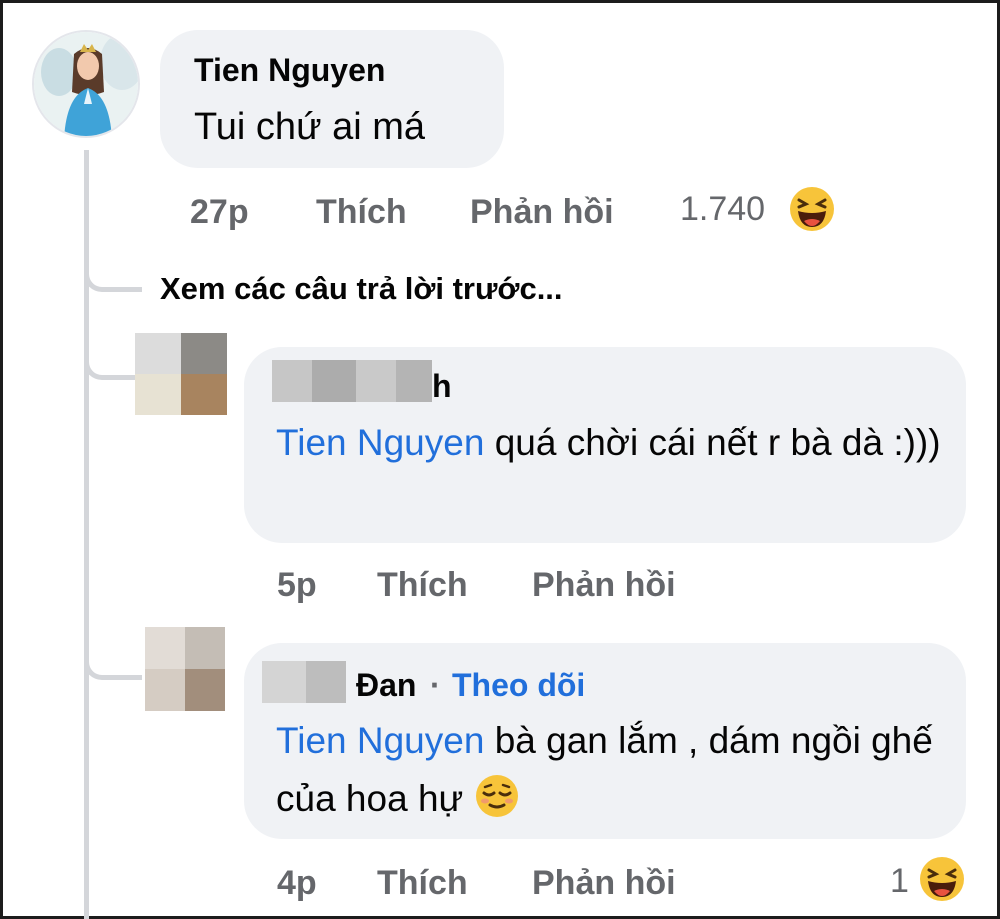 The width and height of the screenshot is (1000, 919). Describe the element at coordinates (899, 881) in the screenshot. I see `reaction-count: 1` at that location.